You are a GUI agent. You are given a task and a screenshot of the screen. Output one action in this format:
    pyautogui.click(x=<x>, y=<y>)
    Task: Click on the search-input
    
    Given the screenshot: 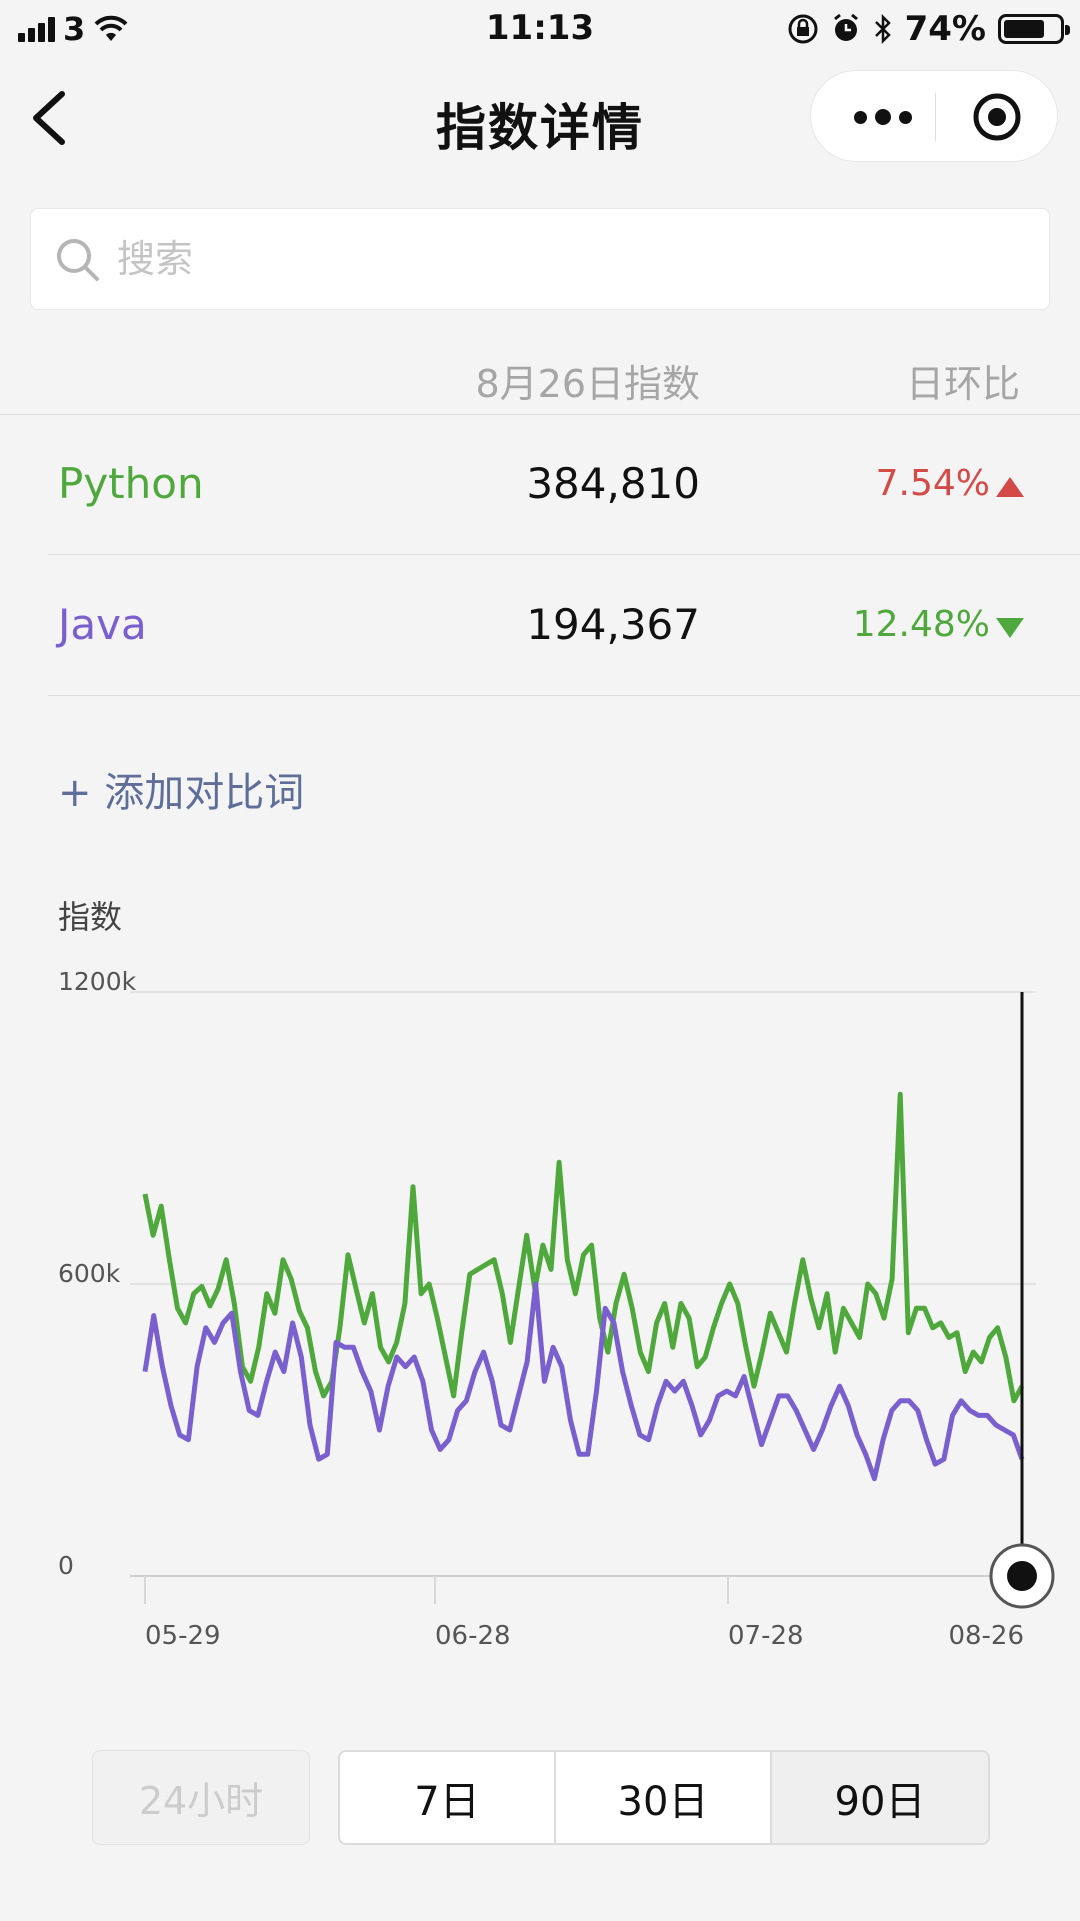 What is the action you would take?
    pyautogui.click(x=567, y=259)
    